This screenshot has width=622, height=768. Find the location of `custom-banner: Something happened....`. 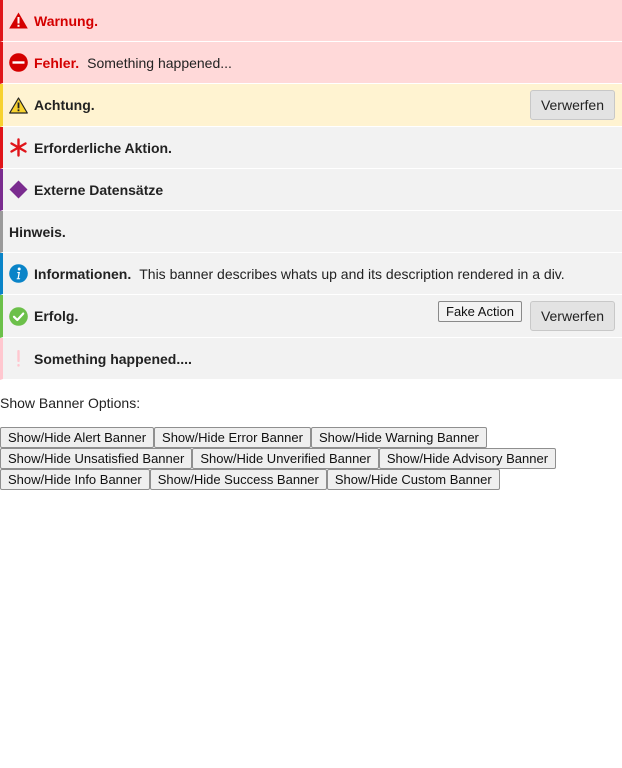

custom-banner: Something happened.... is located at coordinates (311, 359).